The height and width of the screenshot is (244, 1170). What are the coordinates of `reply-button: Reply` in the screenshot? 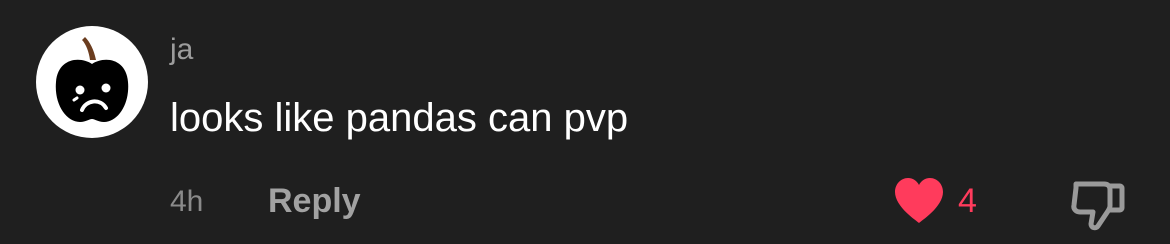 It's located at (314, 201).